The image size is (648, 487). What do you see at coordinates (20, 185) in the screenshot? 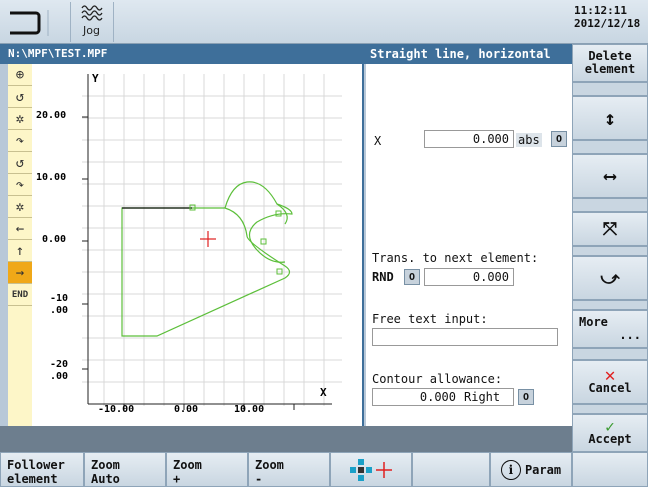
I see `arc-cw-icon-2: ↷` at bounding box center [20, 185].